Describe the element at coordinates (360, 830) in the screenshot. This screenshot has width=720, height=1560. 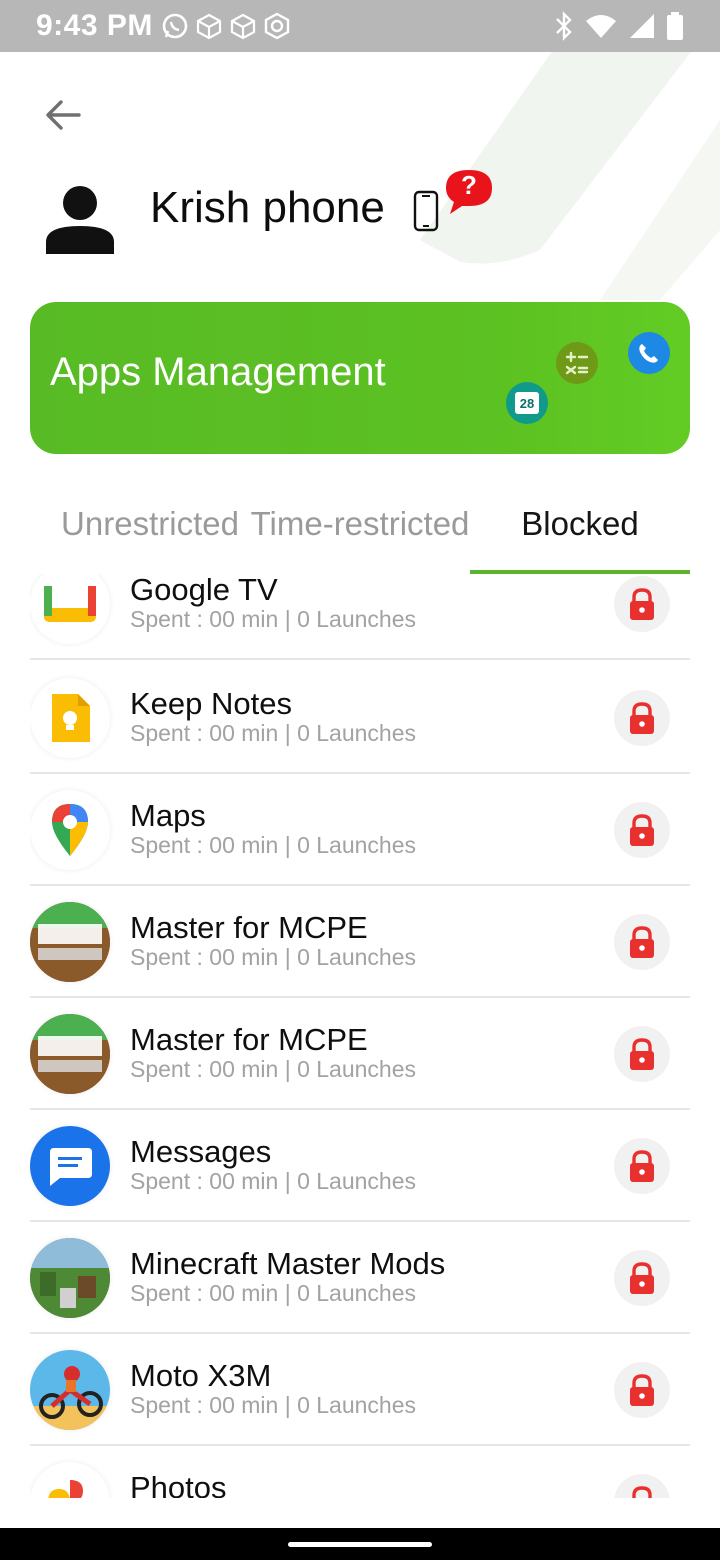
I see `list-item: Maps Spent : 00 min | 0 Launches` at that location.